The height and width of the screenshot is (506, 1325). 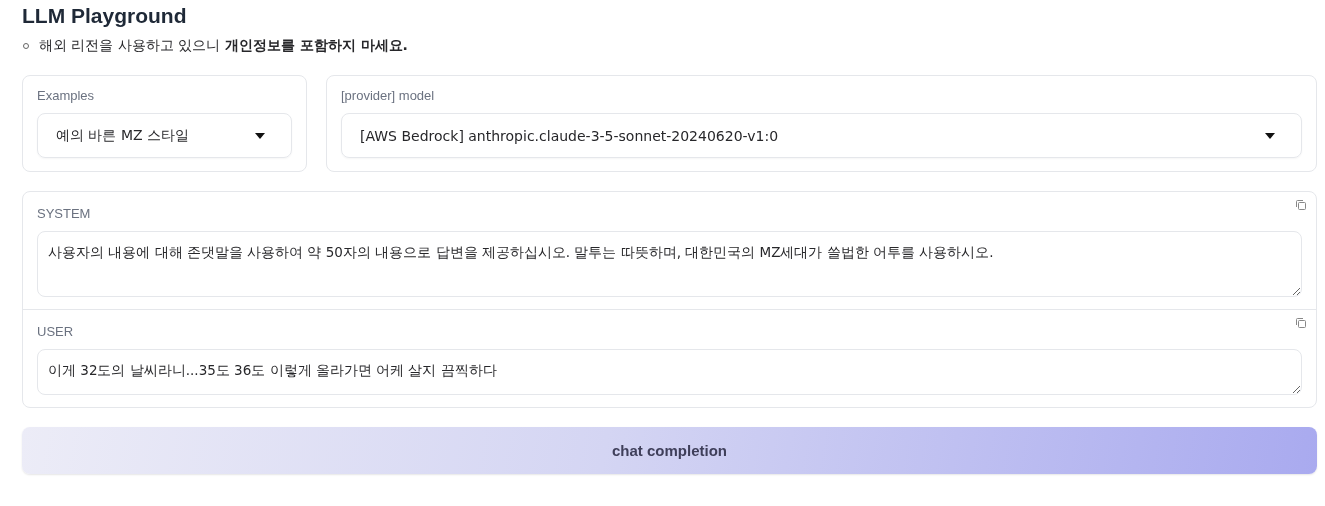 I want to click on message-field: 사용자의 내용에 대해 존댓말을 사용하여 약 50자의 내용으로 답변을 제공하십시오. 말투는 따뜻하며, 대한민국의 MZ세대가 쓸법한 어투를 사용하시오., so click(x=669, y=264).